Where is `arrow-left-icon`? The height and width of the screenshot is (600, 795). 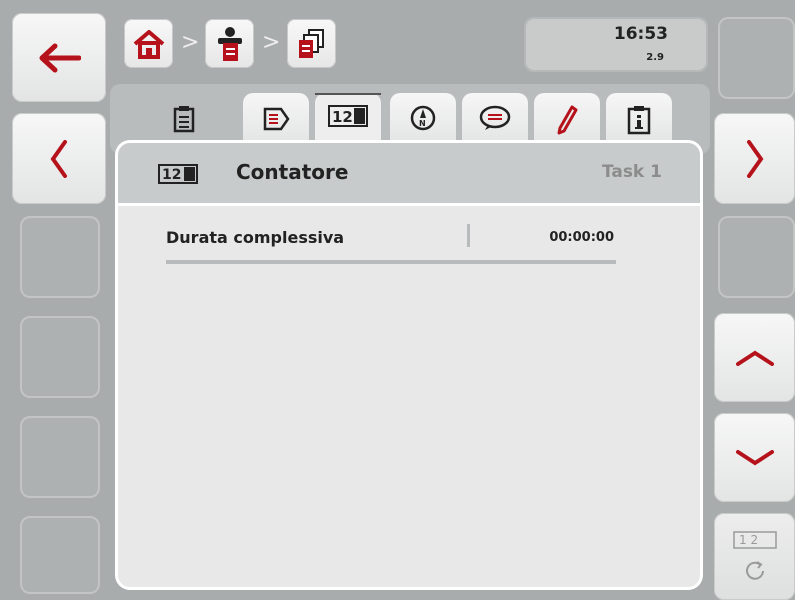
arrow-left-icon is located at coordinates (60, 57).